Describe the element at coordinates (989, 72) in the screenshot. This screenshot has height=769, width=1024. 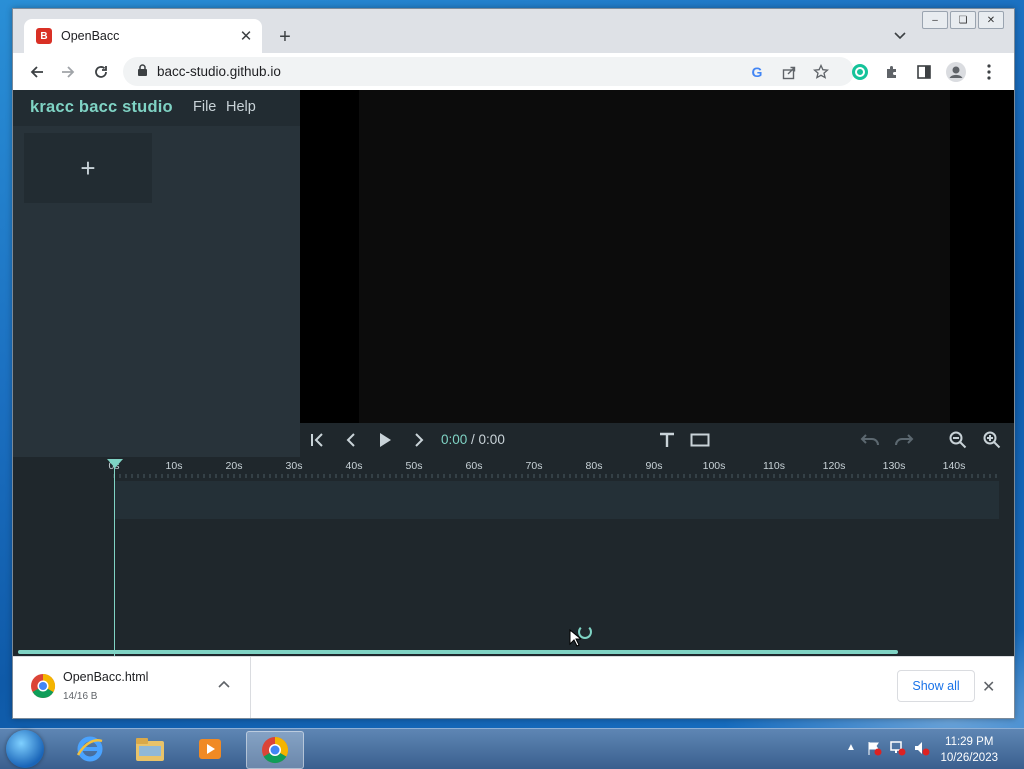
I see `browser-menu-icon` at that location.